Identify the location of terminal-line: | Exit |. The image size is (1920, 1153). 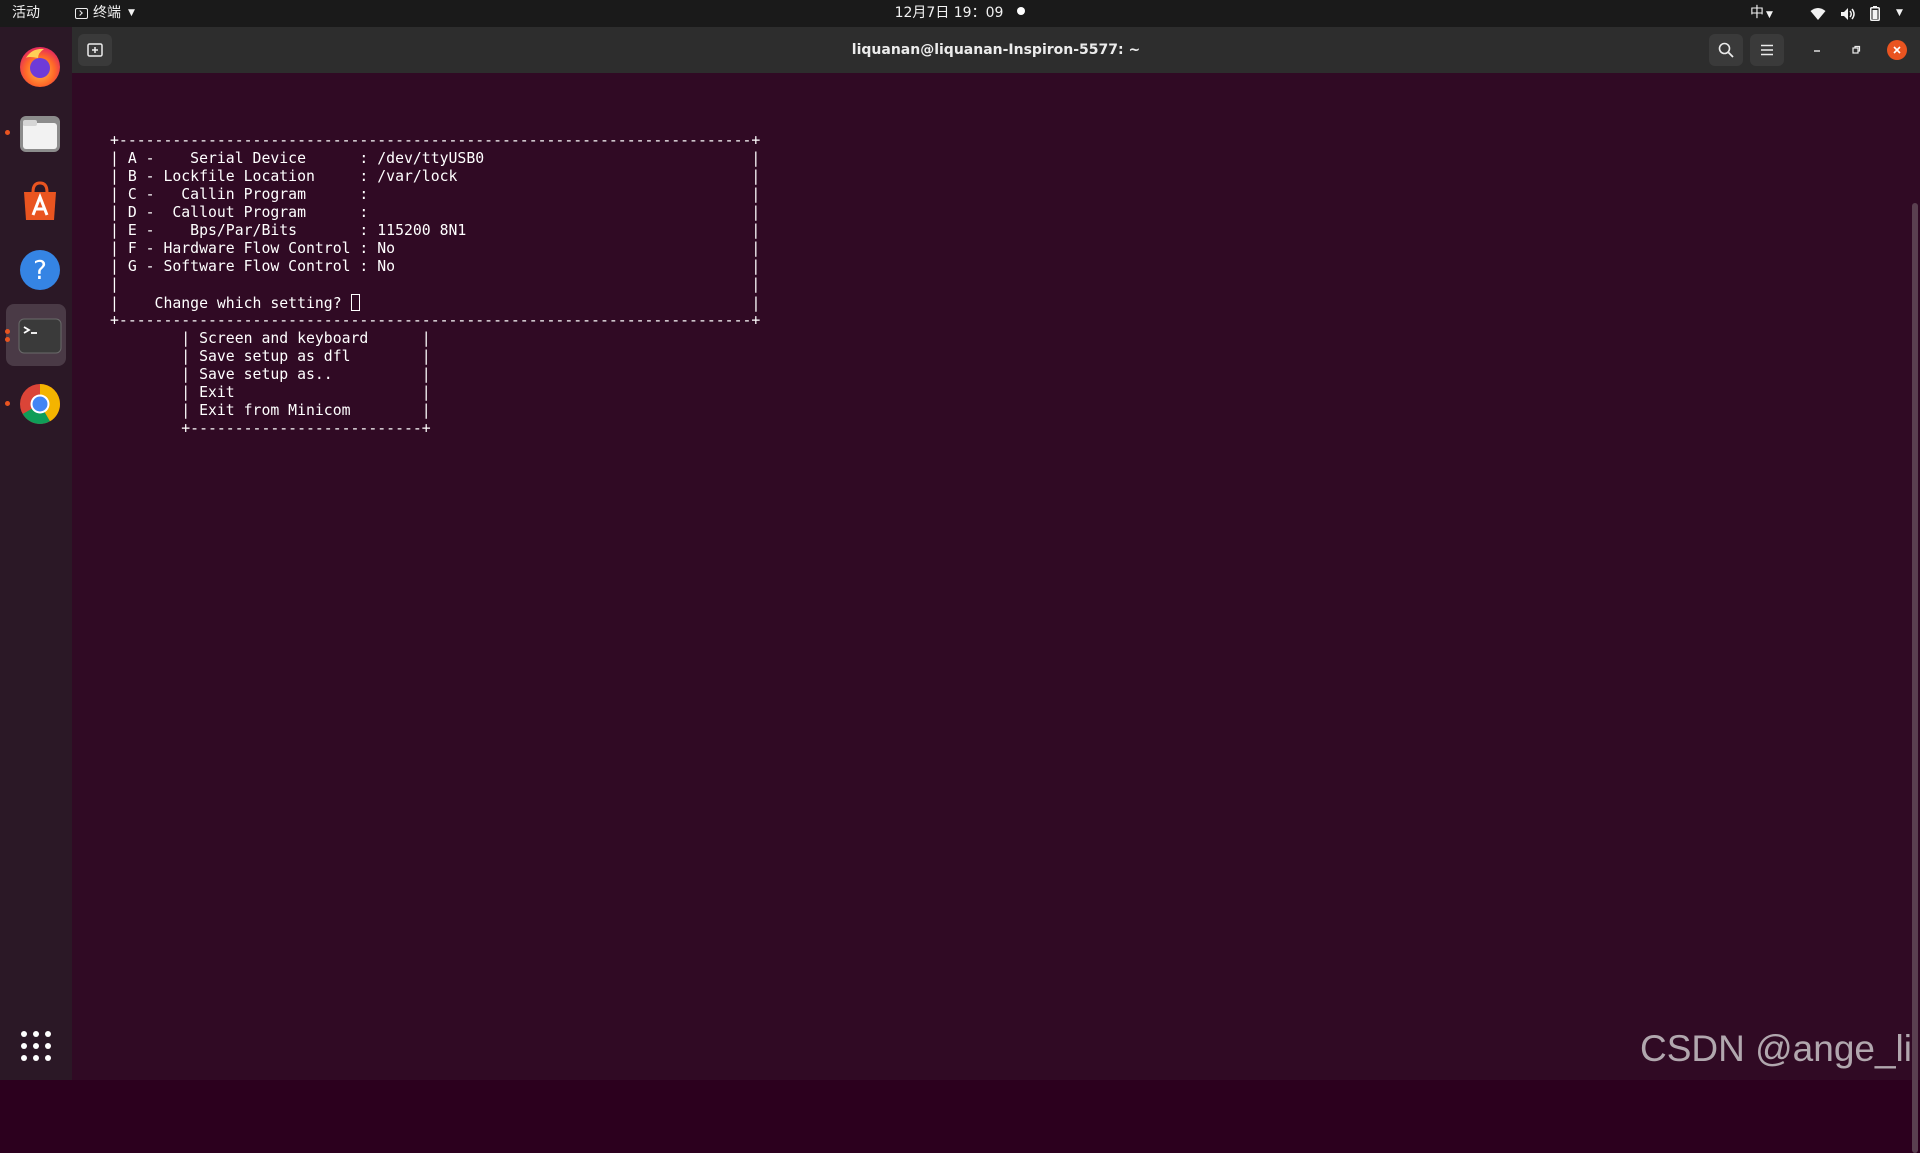
(270, 392).